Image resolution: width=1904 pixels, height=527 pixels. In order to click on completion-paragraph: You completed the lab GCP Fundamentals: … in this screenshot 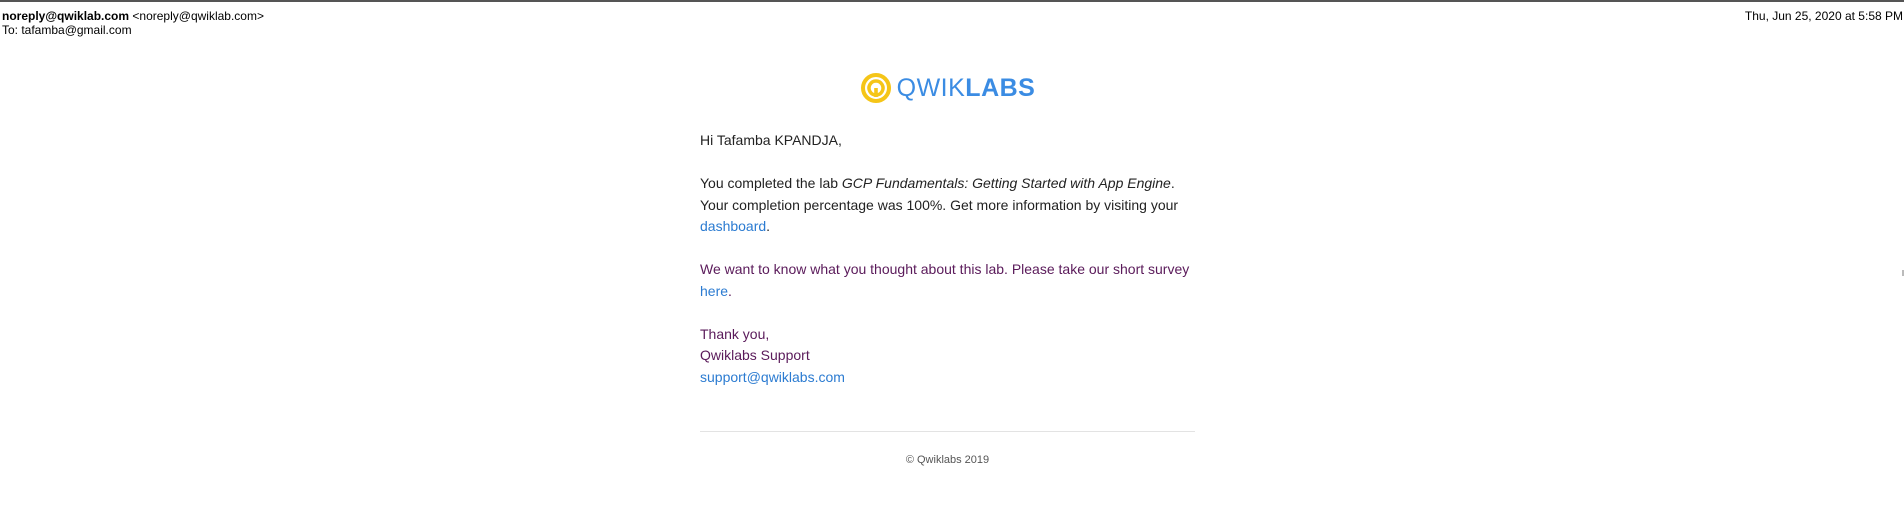, I will do `click(947, 205)`.